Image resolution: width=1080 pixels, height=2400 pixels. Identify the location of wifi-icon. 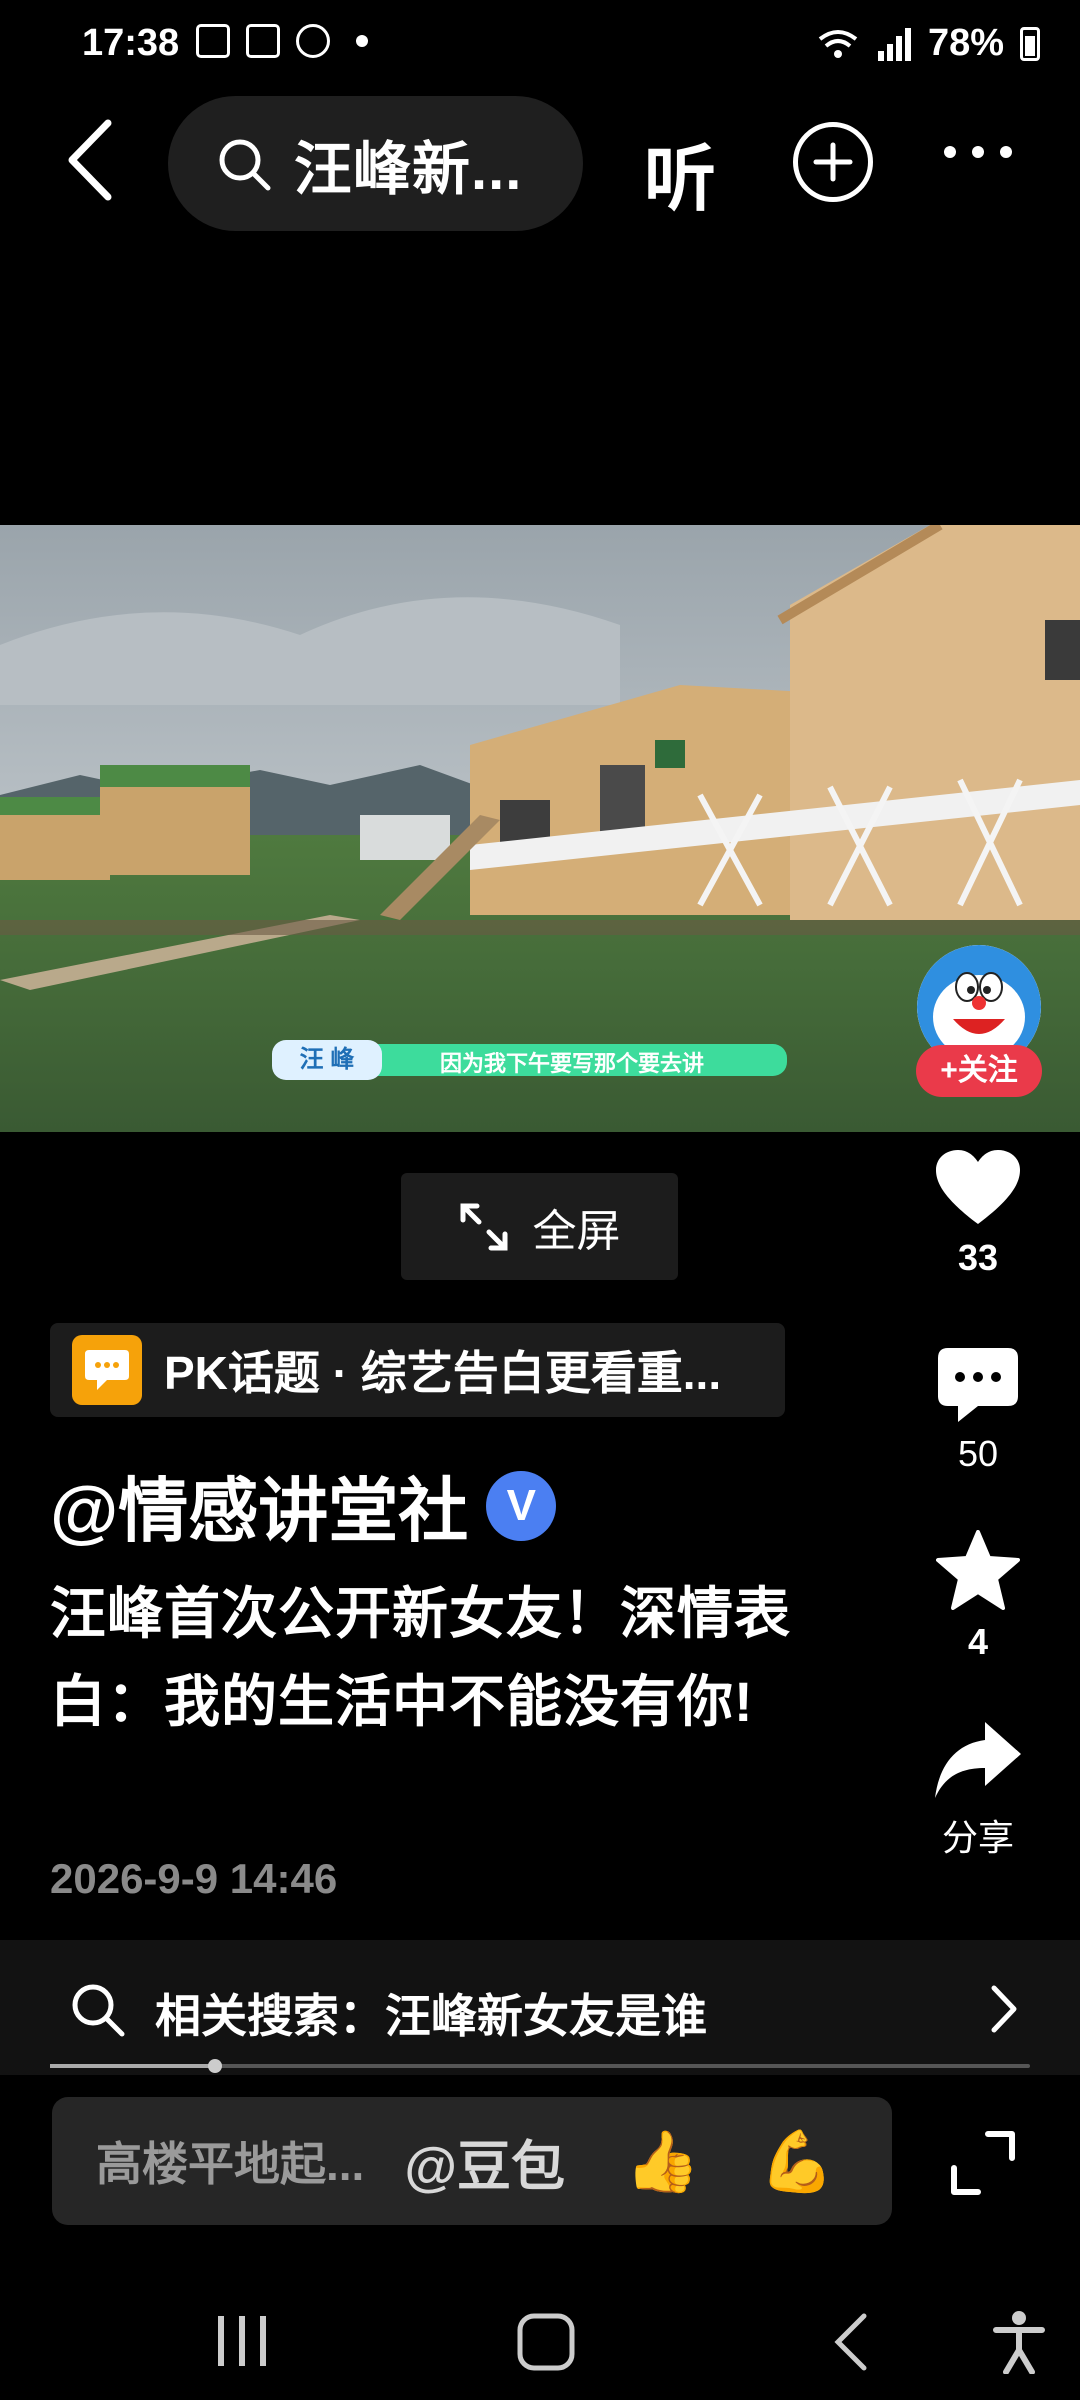
(838, 43).